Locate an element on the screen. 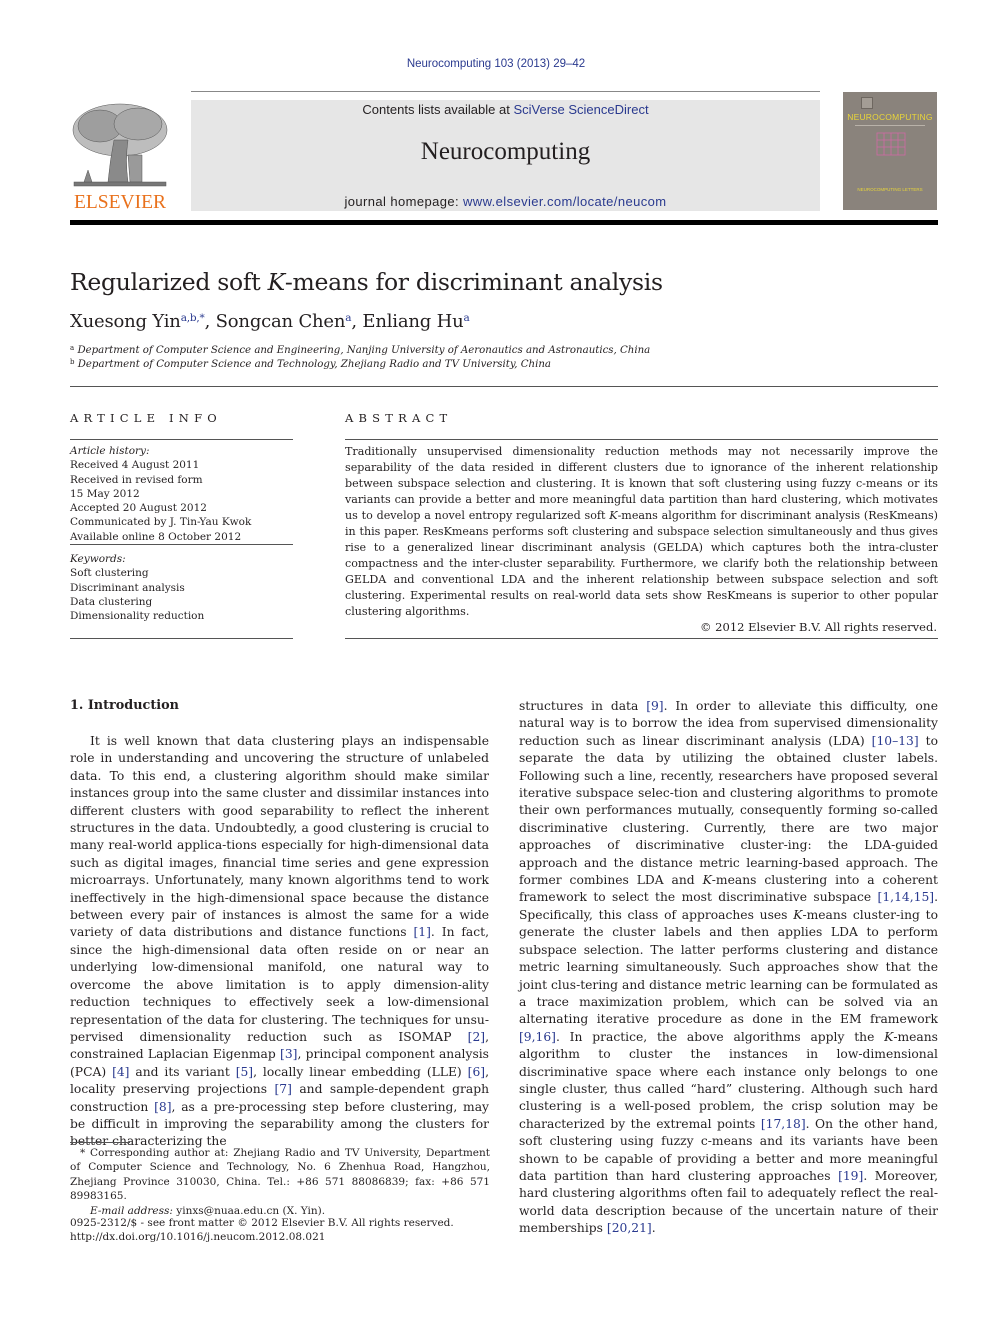  history-item: Available online 8 October 2012 is located at coordinates (156, 536).